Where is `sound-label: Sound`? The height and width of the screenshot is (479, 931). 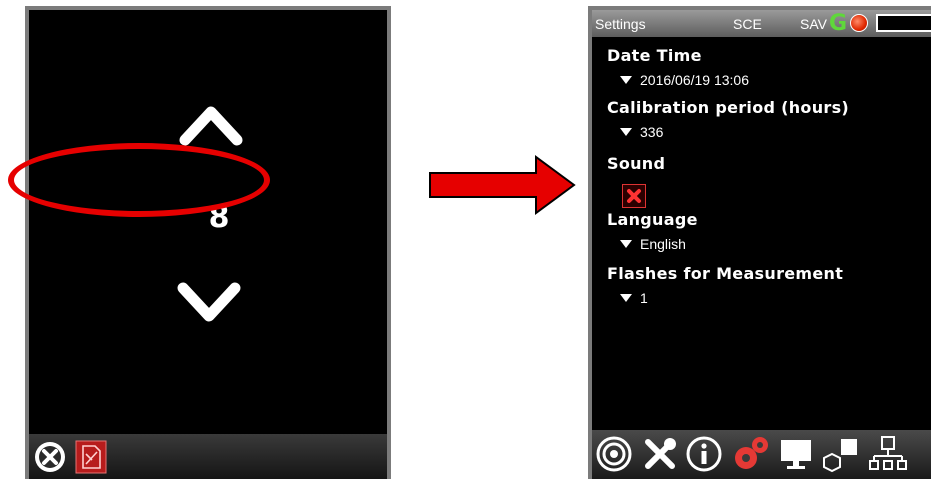
sound-label: Sound is located at coordinates (636, 163).